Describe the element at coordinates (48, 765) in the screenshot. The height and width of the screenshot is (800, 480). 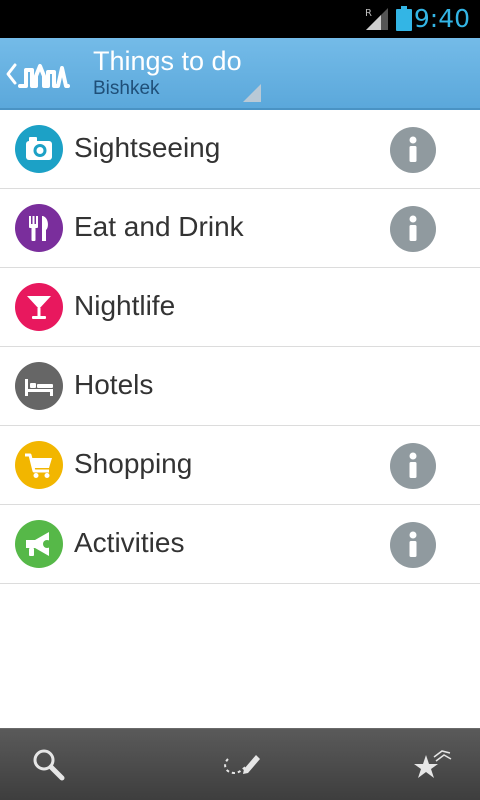
I see `search-icon` at that location.